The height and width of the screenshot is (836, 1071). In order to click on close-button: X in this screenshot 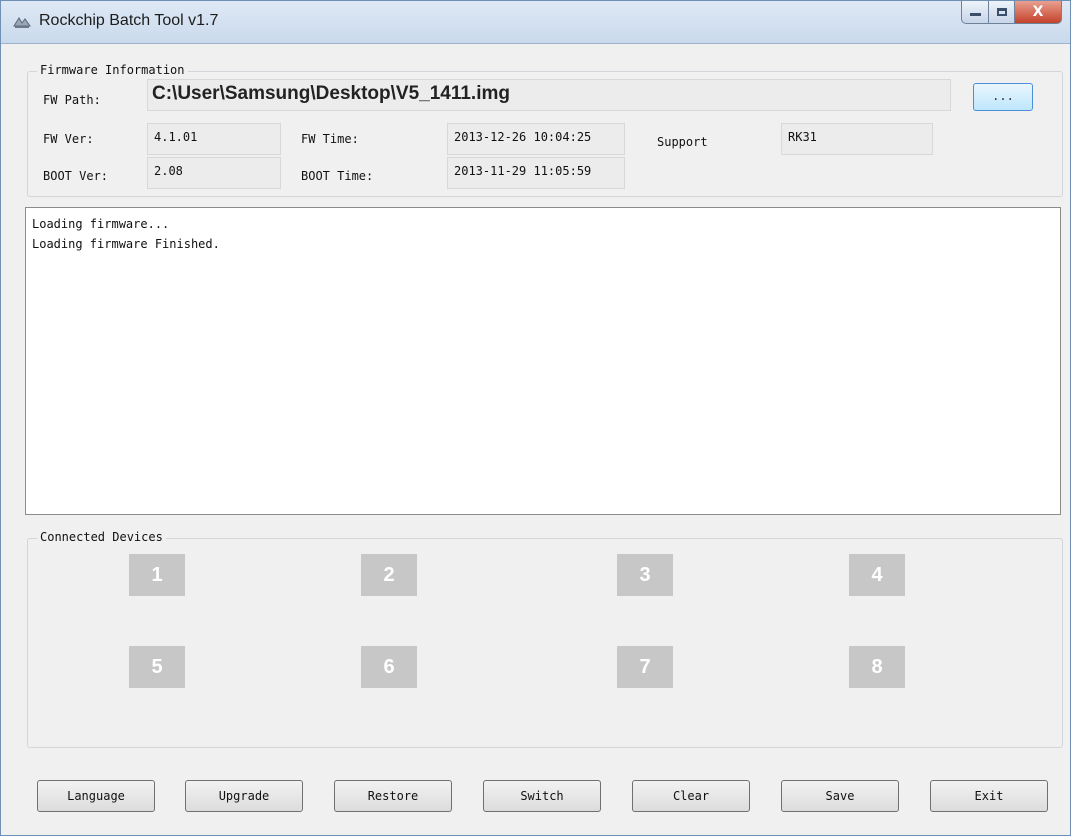, I will do `click(1038, 12)`.